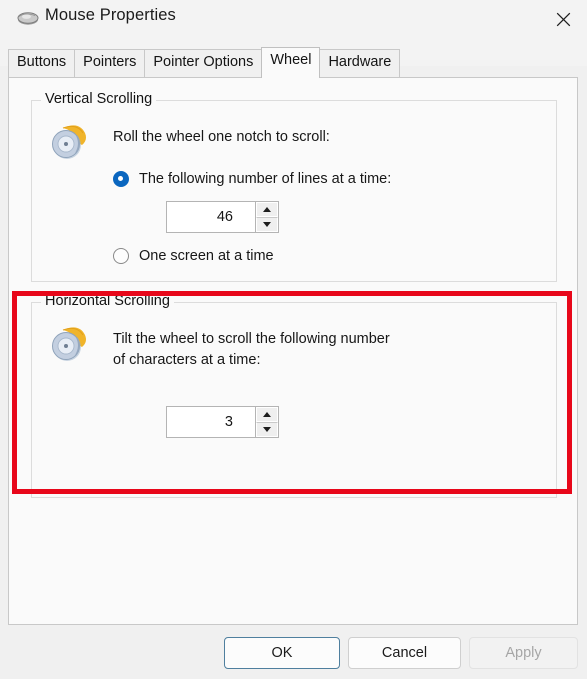  What do you see at coordinates (291, 62) in the screenshot?
I see `tab-wheel: Wheel` at bounding box center [291, 62].